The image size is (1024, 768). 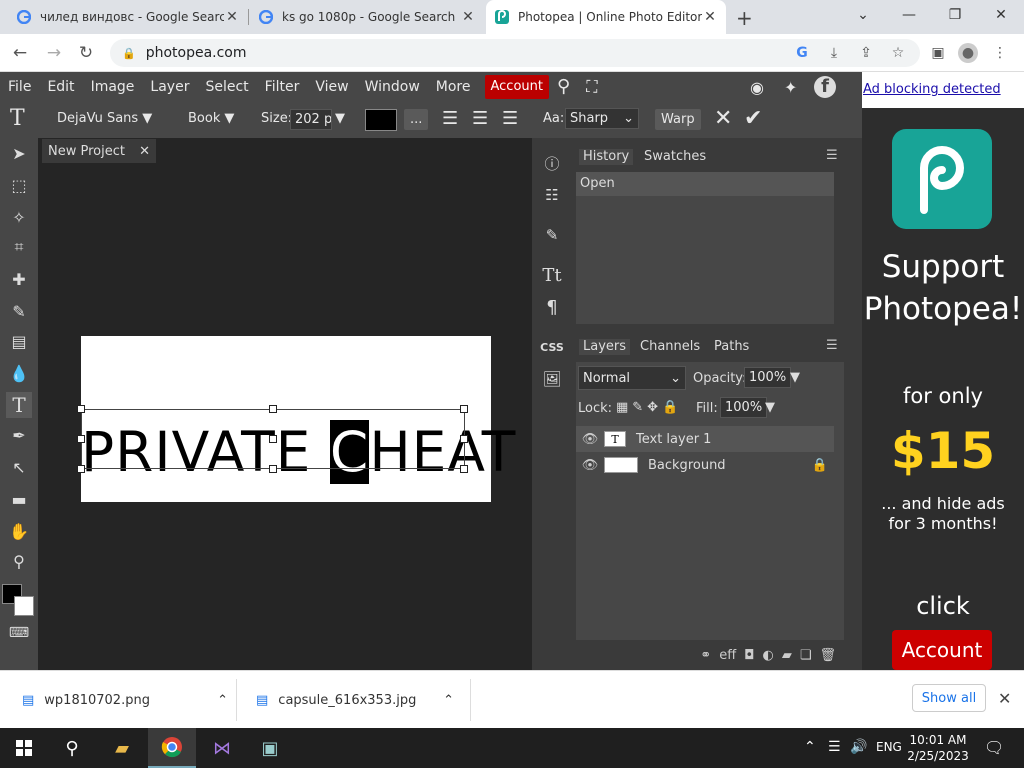 What do you see at coordinates (270, 748) in the screenshot?
I see `app-icon: ▣` at bounding box center [270, 748].